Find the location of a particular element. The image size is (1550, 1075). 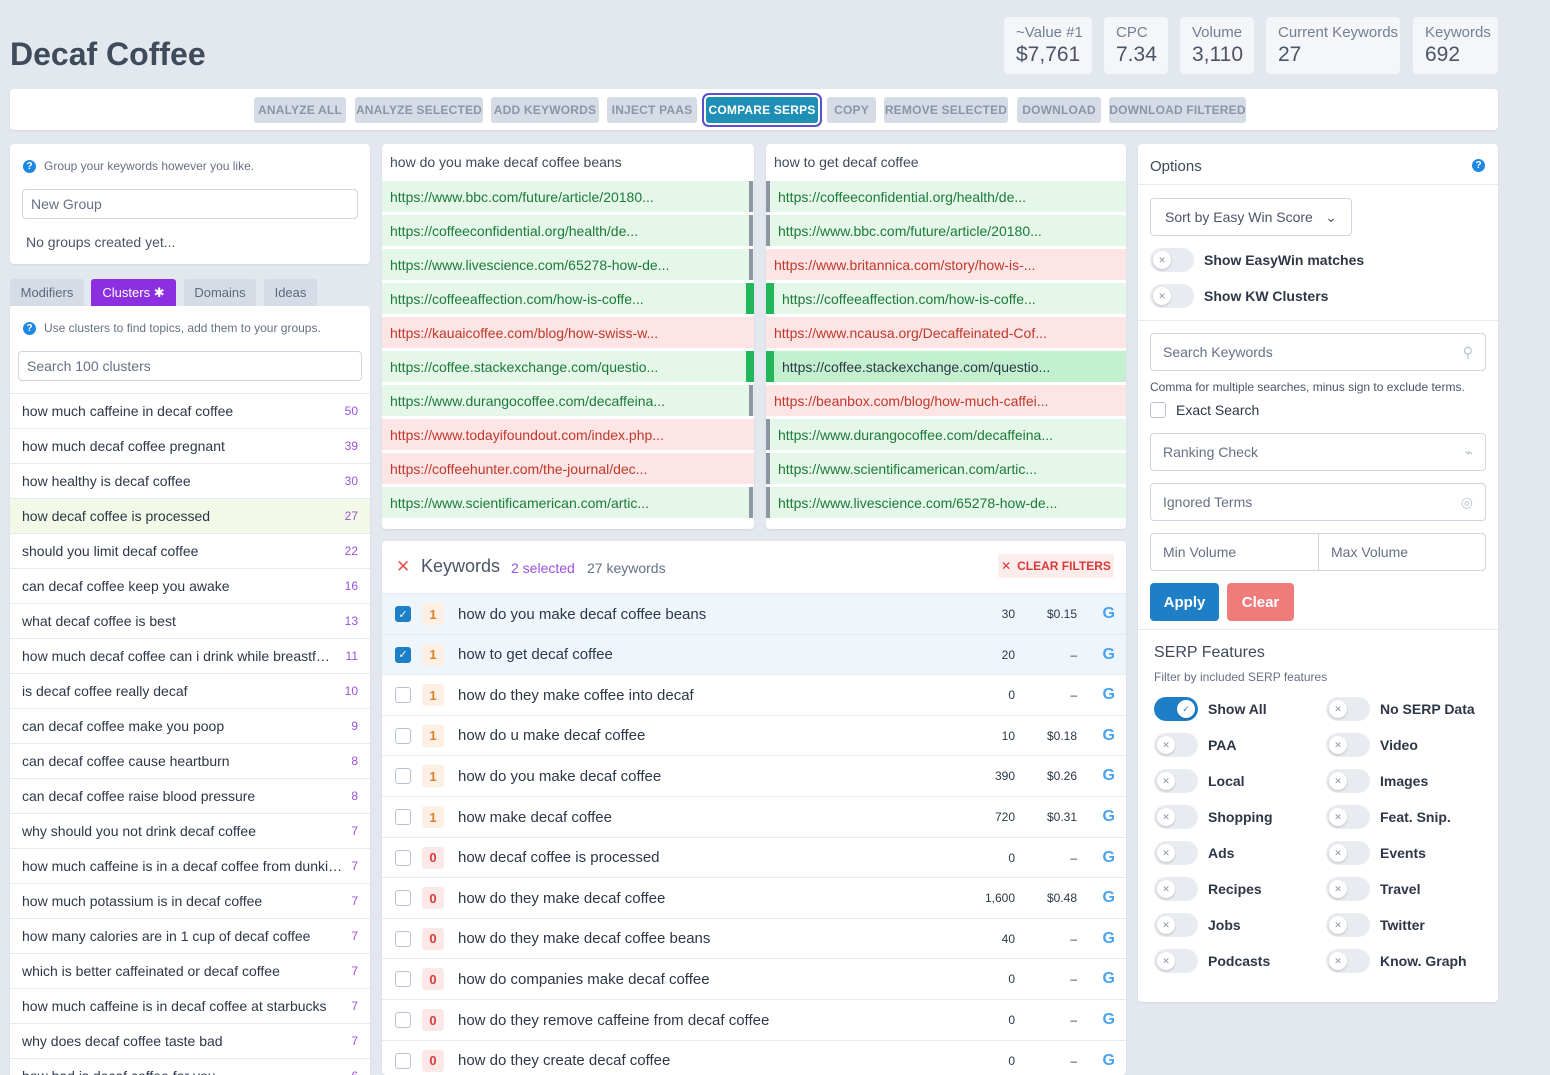

cluster-item: is decaf coffee really decaf 10 is located at coordinates (190, 690).